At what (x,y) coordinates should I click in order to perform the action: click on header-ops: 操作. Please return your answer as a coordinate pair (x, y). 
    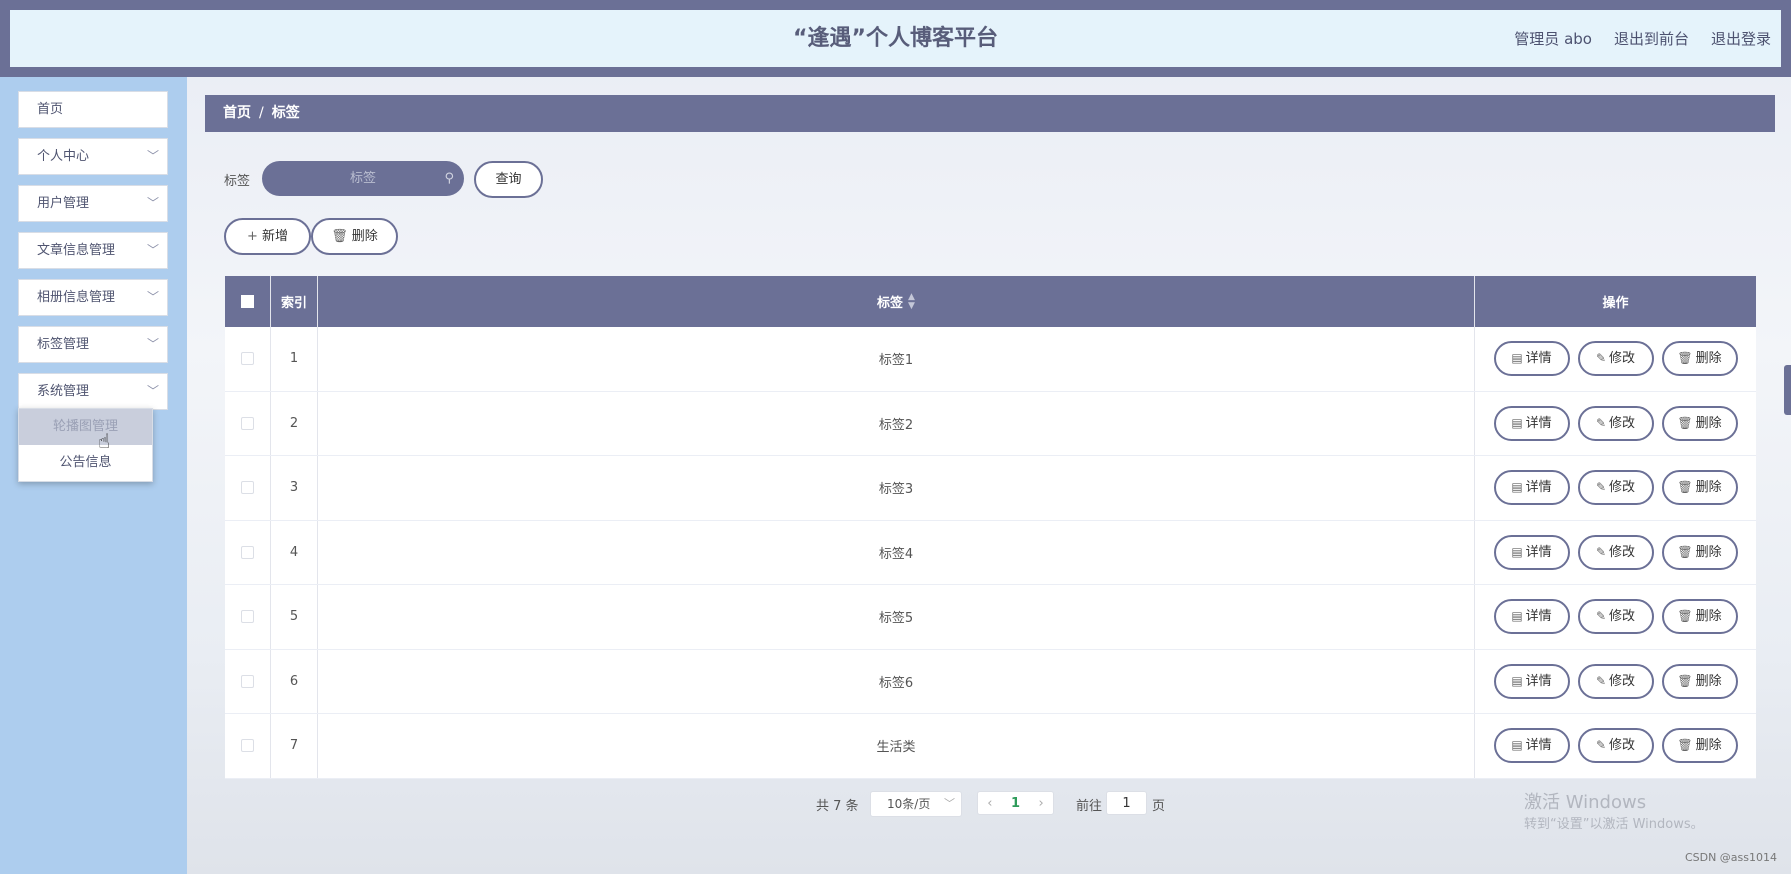
    Looking at the image, I should click on (1615, 303).